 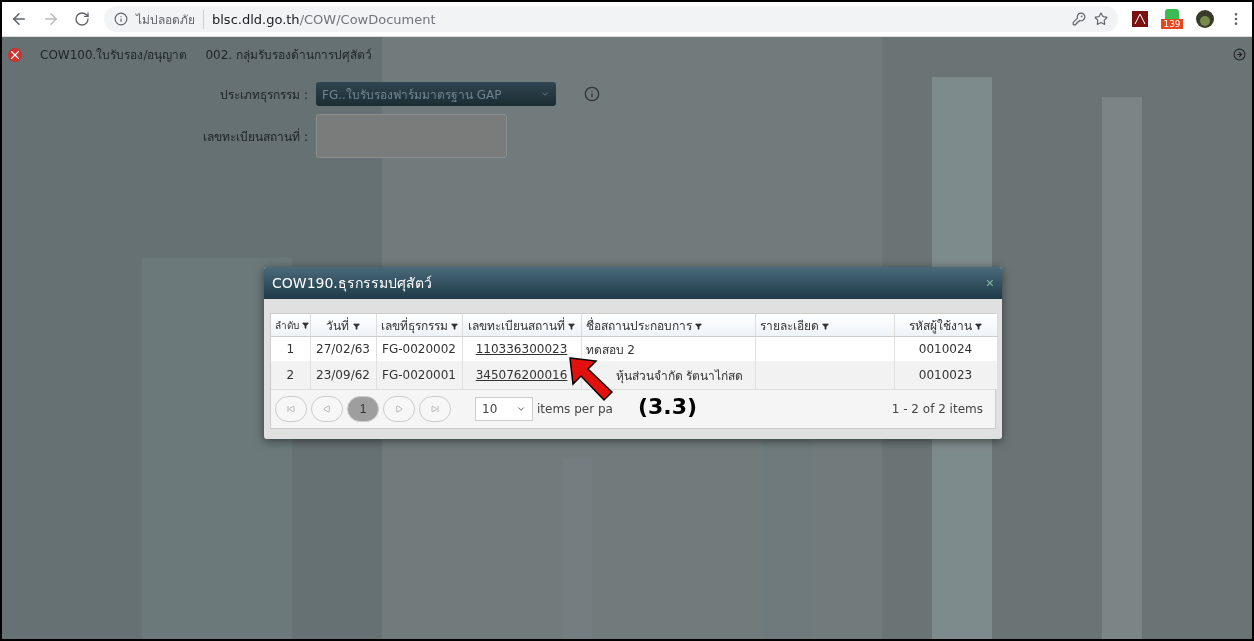 What do you see at coordinates (1140, 19) in the screenshot?
I see `pdf-extension-icon` at bounding box center [1140, 19].